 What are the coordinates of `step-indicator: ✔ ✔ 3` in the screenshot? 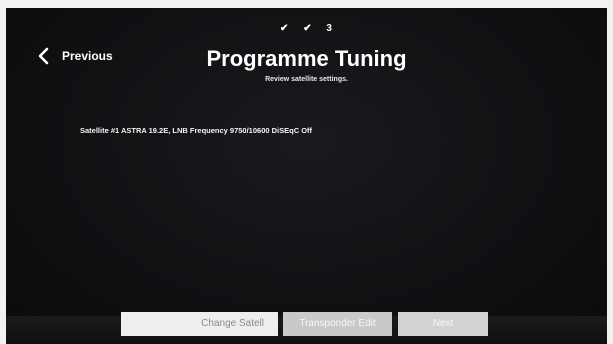 It's located at (306, 28).